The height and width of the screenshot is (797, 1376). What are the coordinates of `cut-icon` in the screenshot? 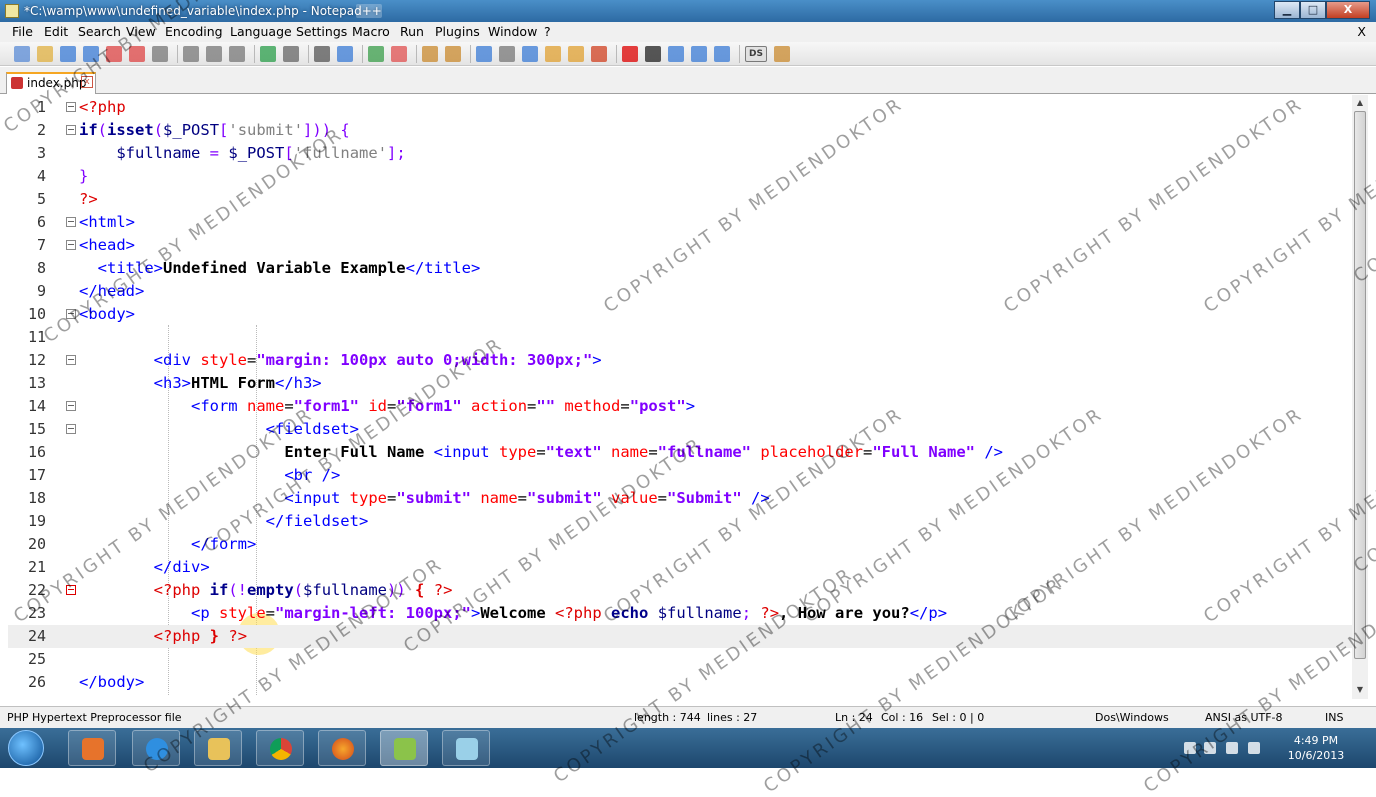 It's located at (191, 54).